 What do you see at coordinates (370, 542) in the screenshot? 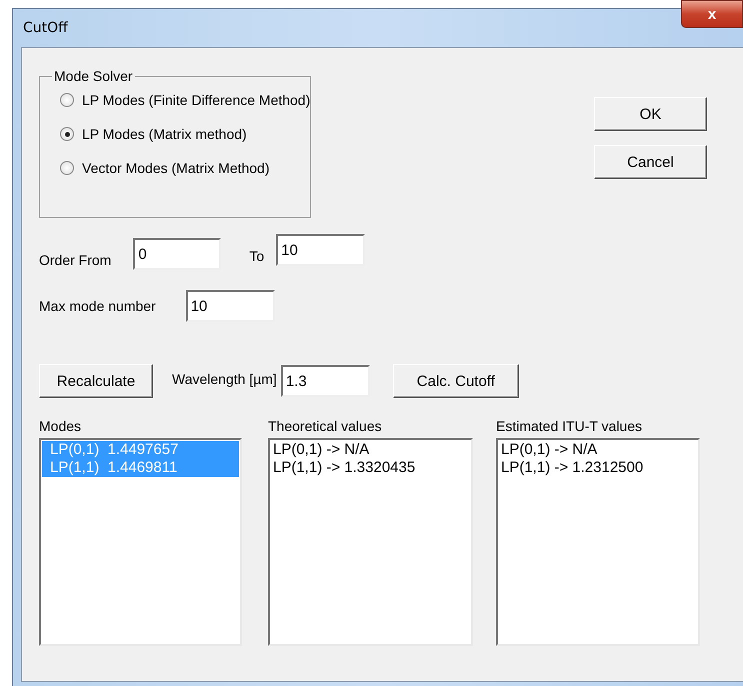
I see `list-box: LP(0,1) -> N/A LP(1,1) -> 1.3320435` at bounding box center [370, 542].